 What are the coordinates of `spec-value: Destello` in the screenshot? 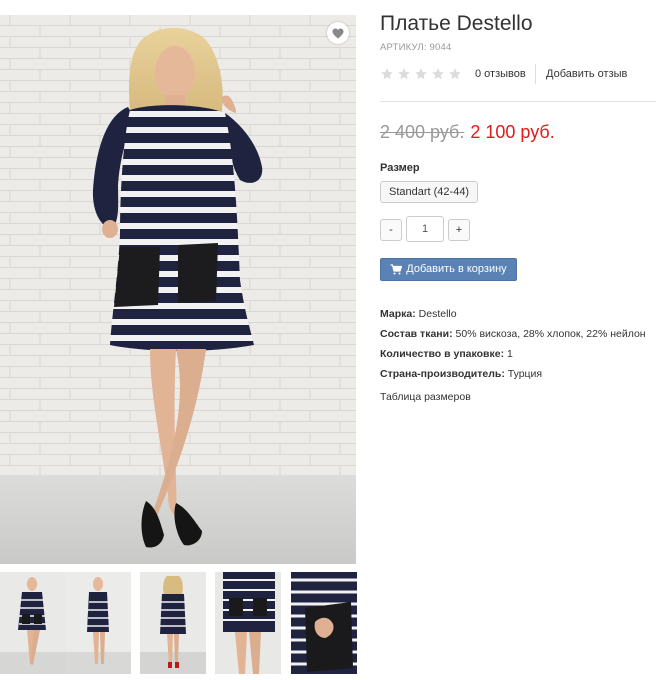 It's located at (437, 314).